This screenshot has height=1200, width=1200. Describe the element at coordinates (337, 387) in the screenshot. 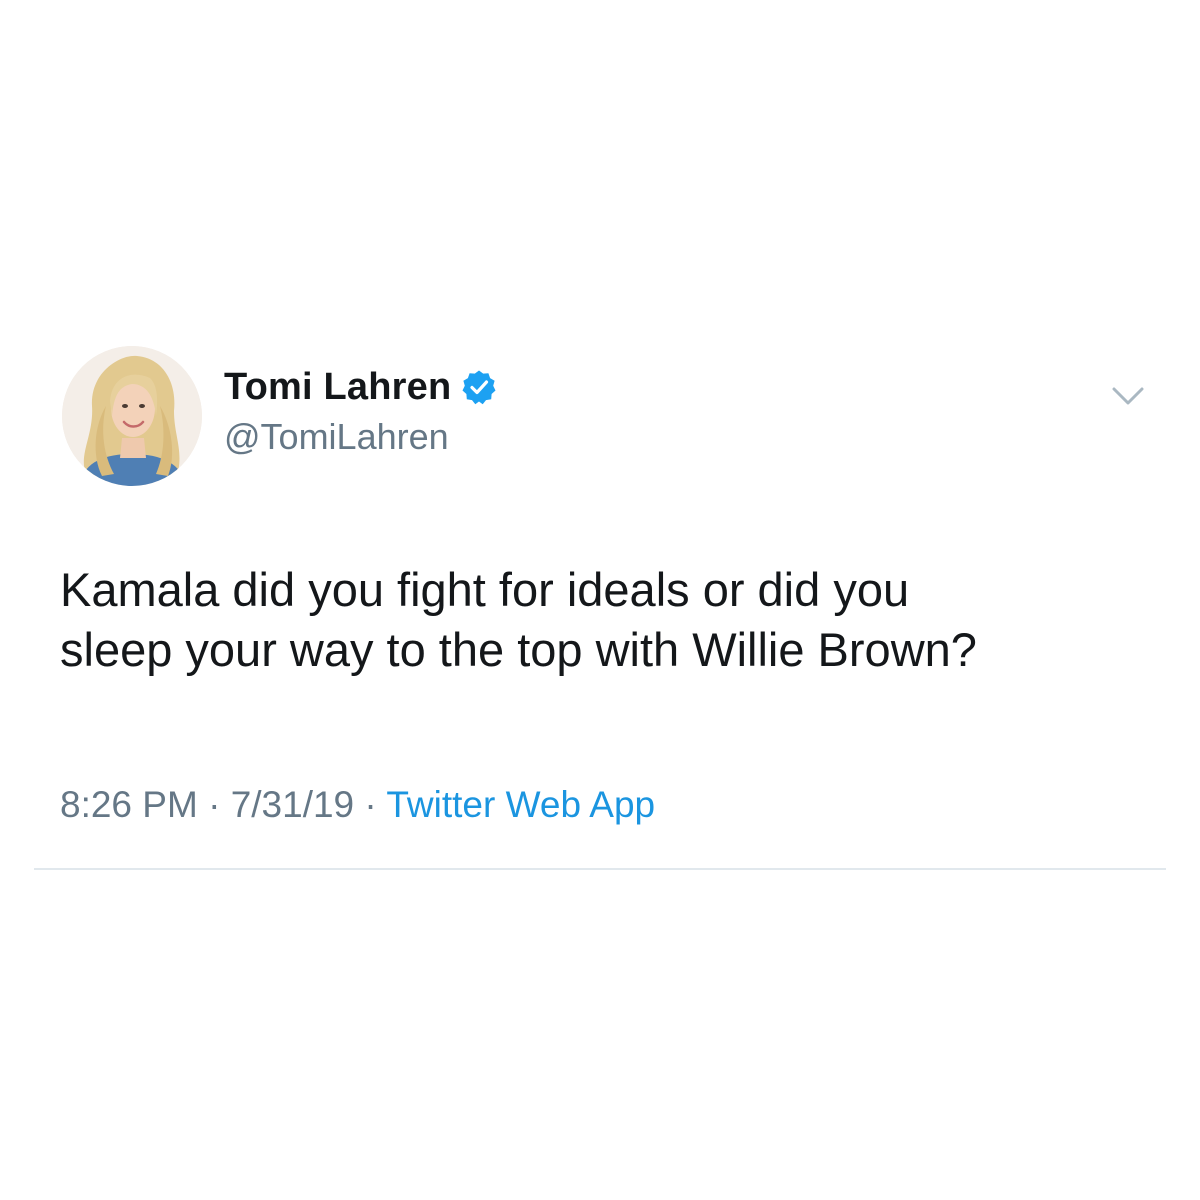

I see `display-name: Tomi Lahren` at that location.